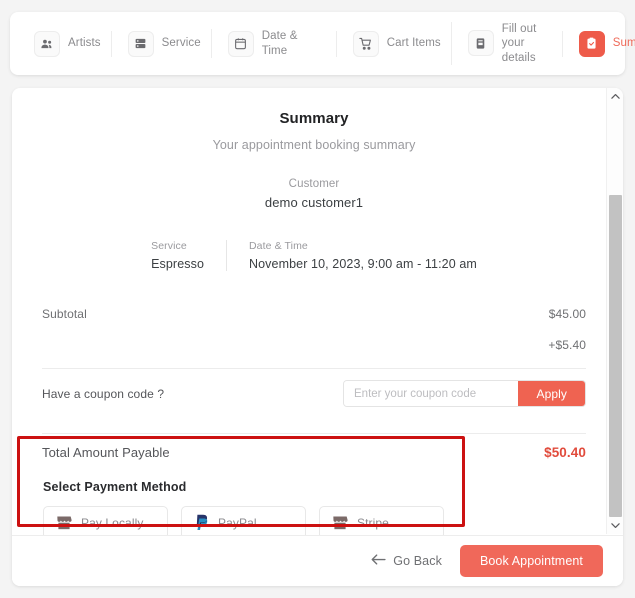 Image resolution: width=635 pixels, height=598 pixels. I want to click on go-back-button: Go Back, so click(406, 561).